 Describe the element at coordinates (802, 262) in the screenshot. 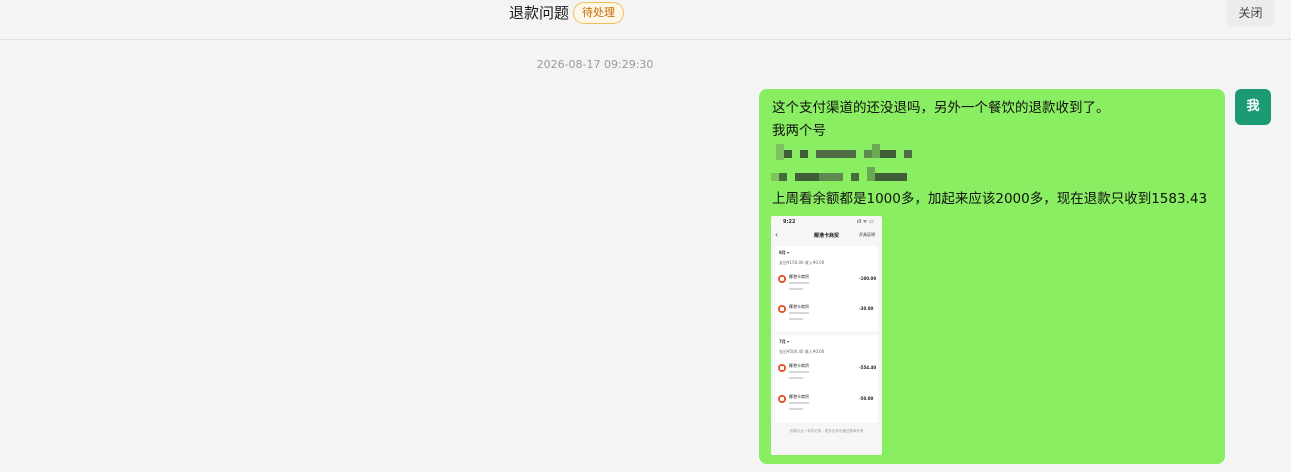

I see `month-summary: 支出¥150.00 收入¥0.00` at that location.